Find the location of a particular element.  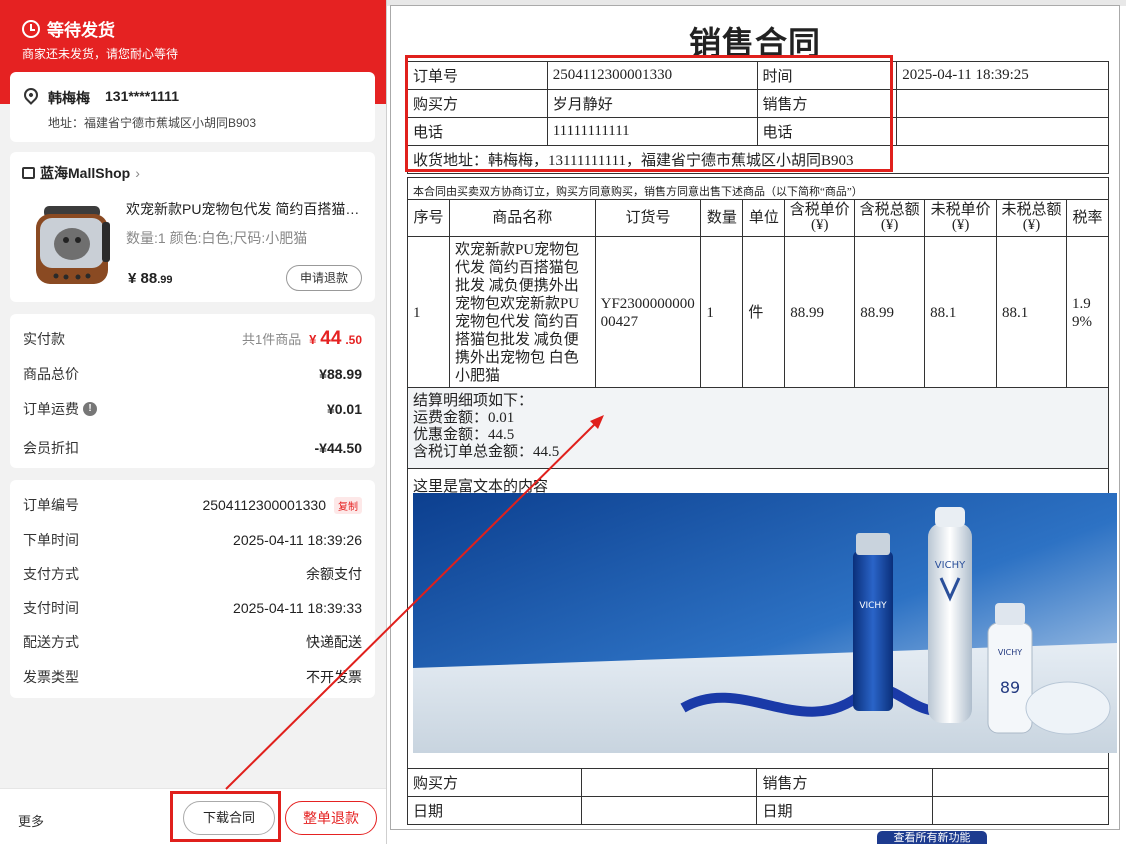

invoice-row: 发票类型 不开发票 is located at coordinates (192, 677).